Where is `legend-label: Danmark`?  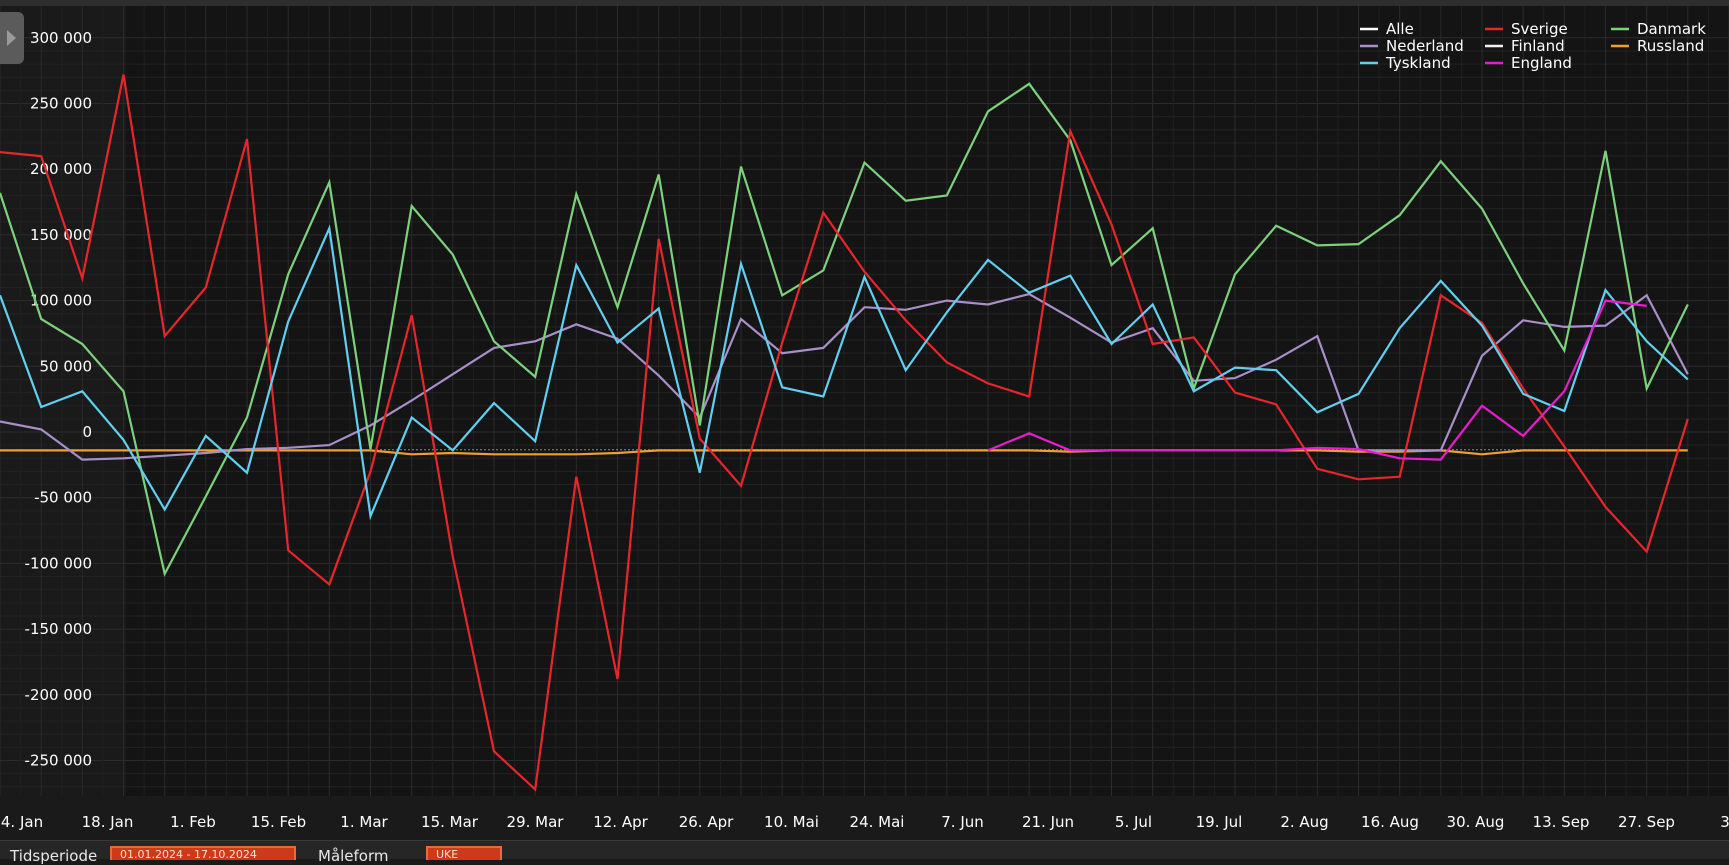 legend-label: Danmark is located at coordinates (1671, 29).